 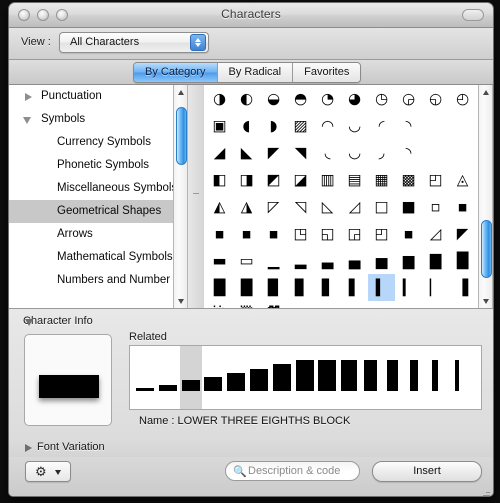 What do you see at coordinates (354, 260) in the screenshot?
I see `character-cell: ▄` at bounding box center [354, 260].